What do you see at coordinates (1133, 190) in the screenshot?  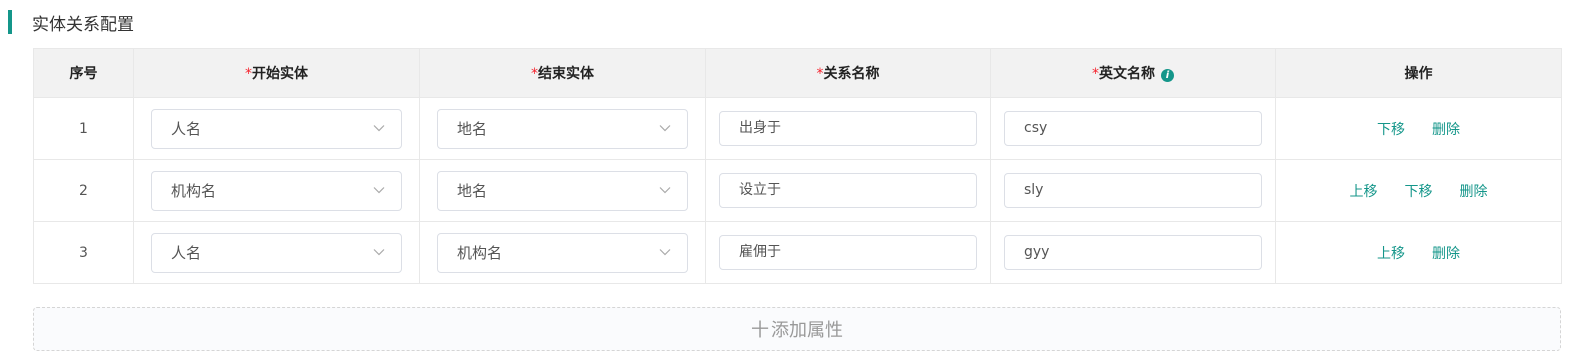 I see `english-name-input: sly` at bounding box center [1133, 190].